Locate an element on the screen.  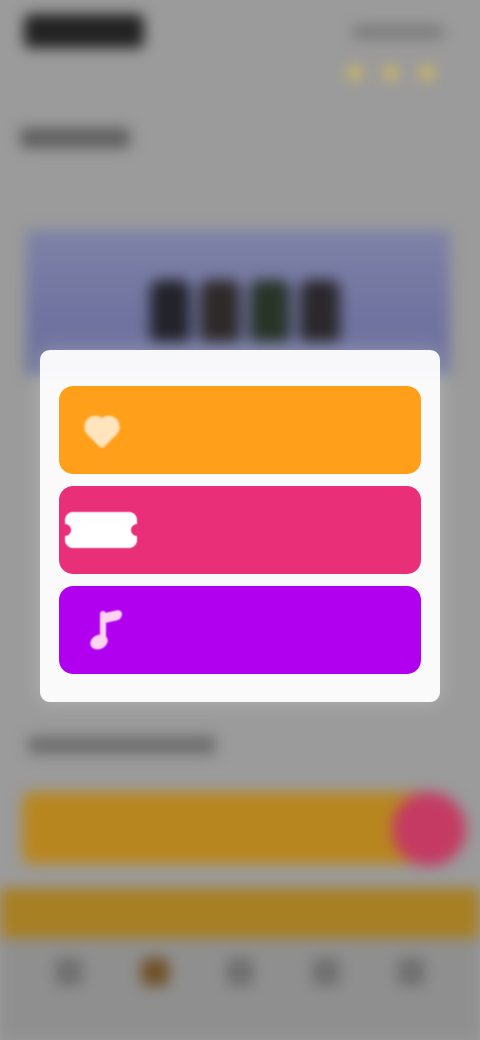
header-dots is located at coordinates (391, 73).